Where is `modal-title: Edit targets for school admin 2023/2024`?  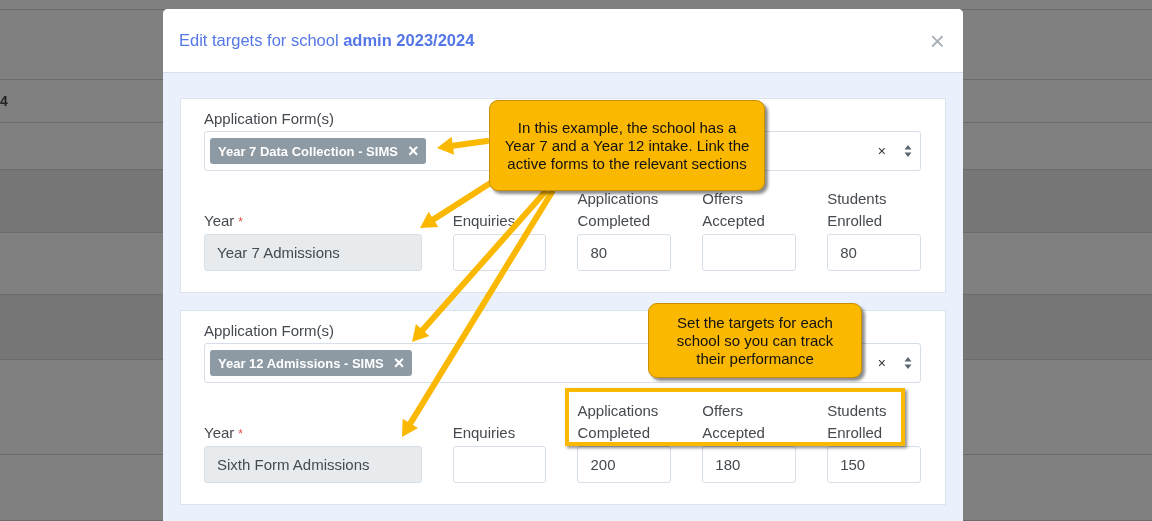
modal-title: Edit targets for school admin 2023/2024 is located at coordinates (327, 40).